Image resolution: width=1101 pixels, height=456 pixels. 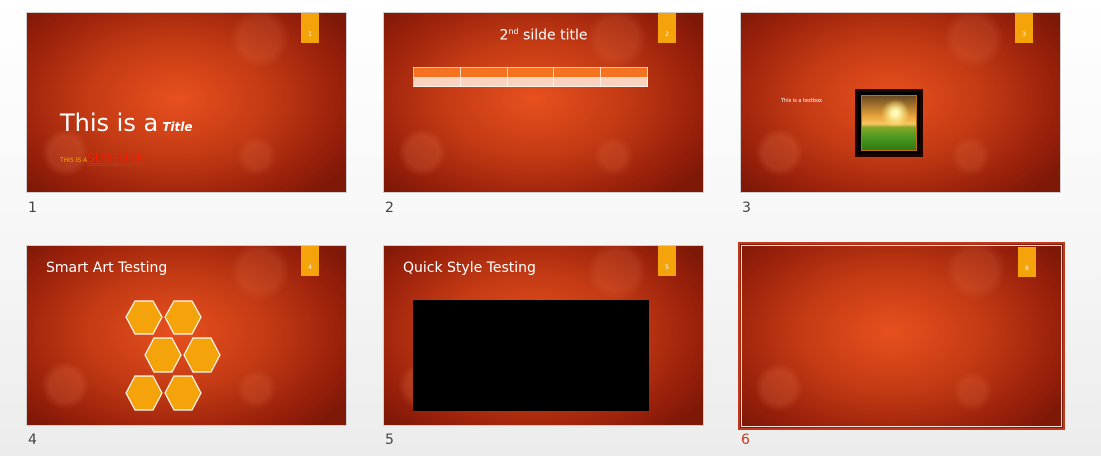 I want to click on slide-thumbnail-5: 5 Quick Style Testing, so click(x=543, y=335).